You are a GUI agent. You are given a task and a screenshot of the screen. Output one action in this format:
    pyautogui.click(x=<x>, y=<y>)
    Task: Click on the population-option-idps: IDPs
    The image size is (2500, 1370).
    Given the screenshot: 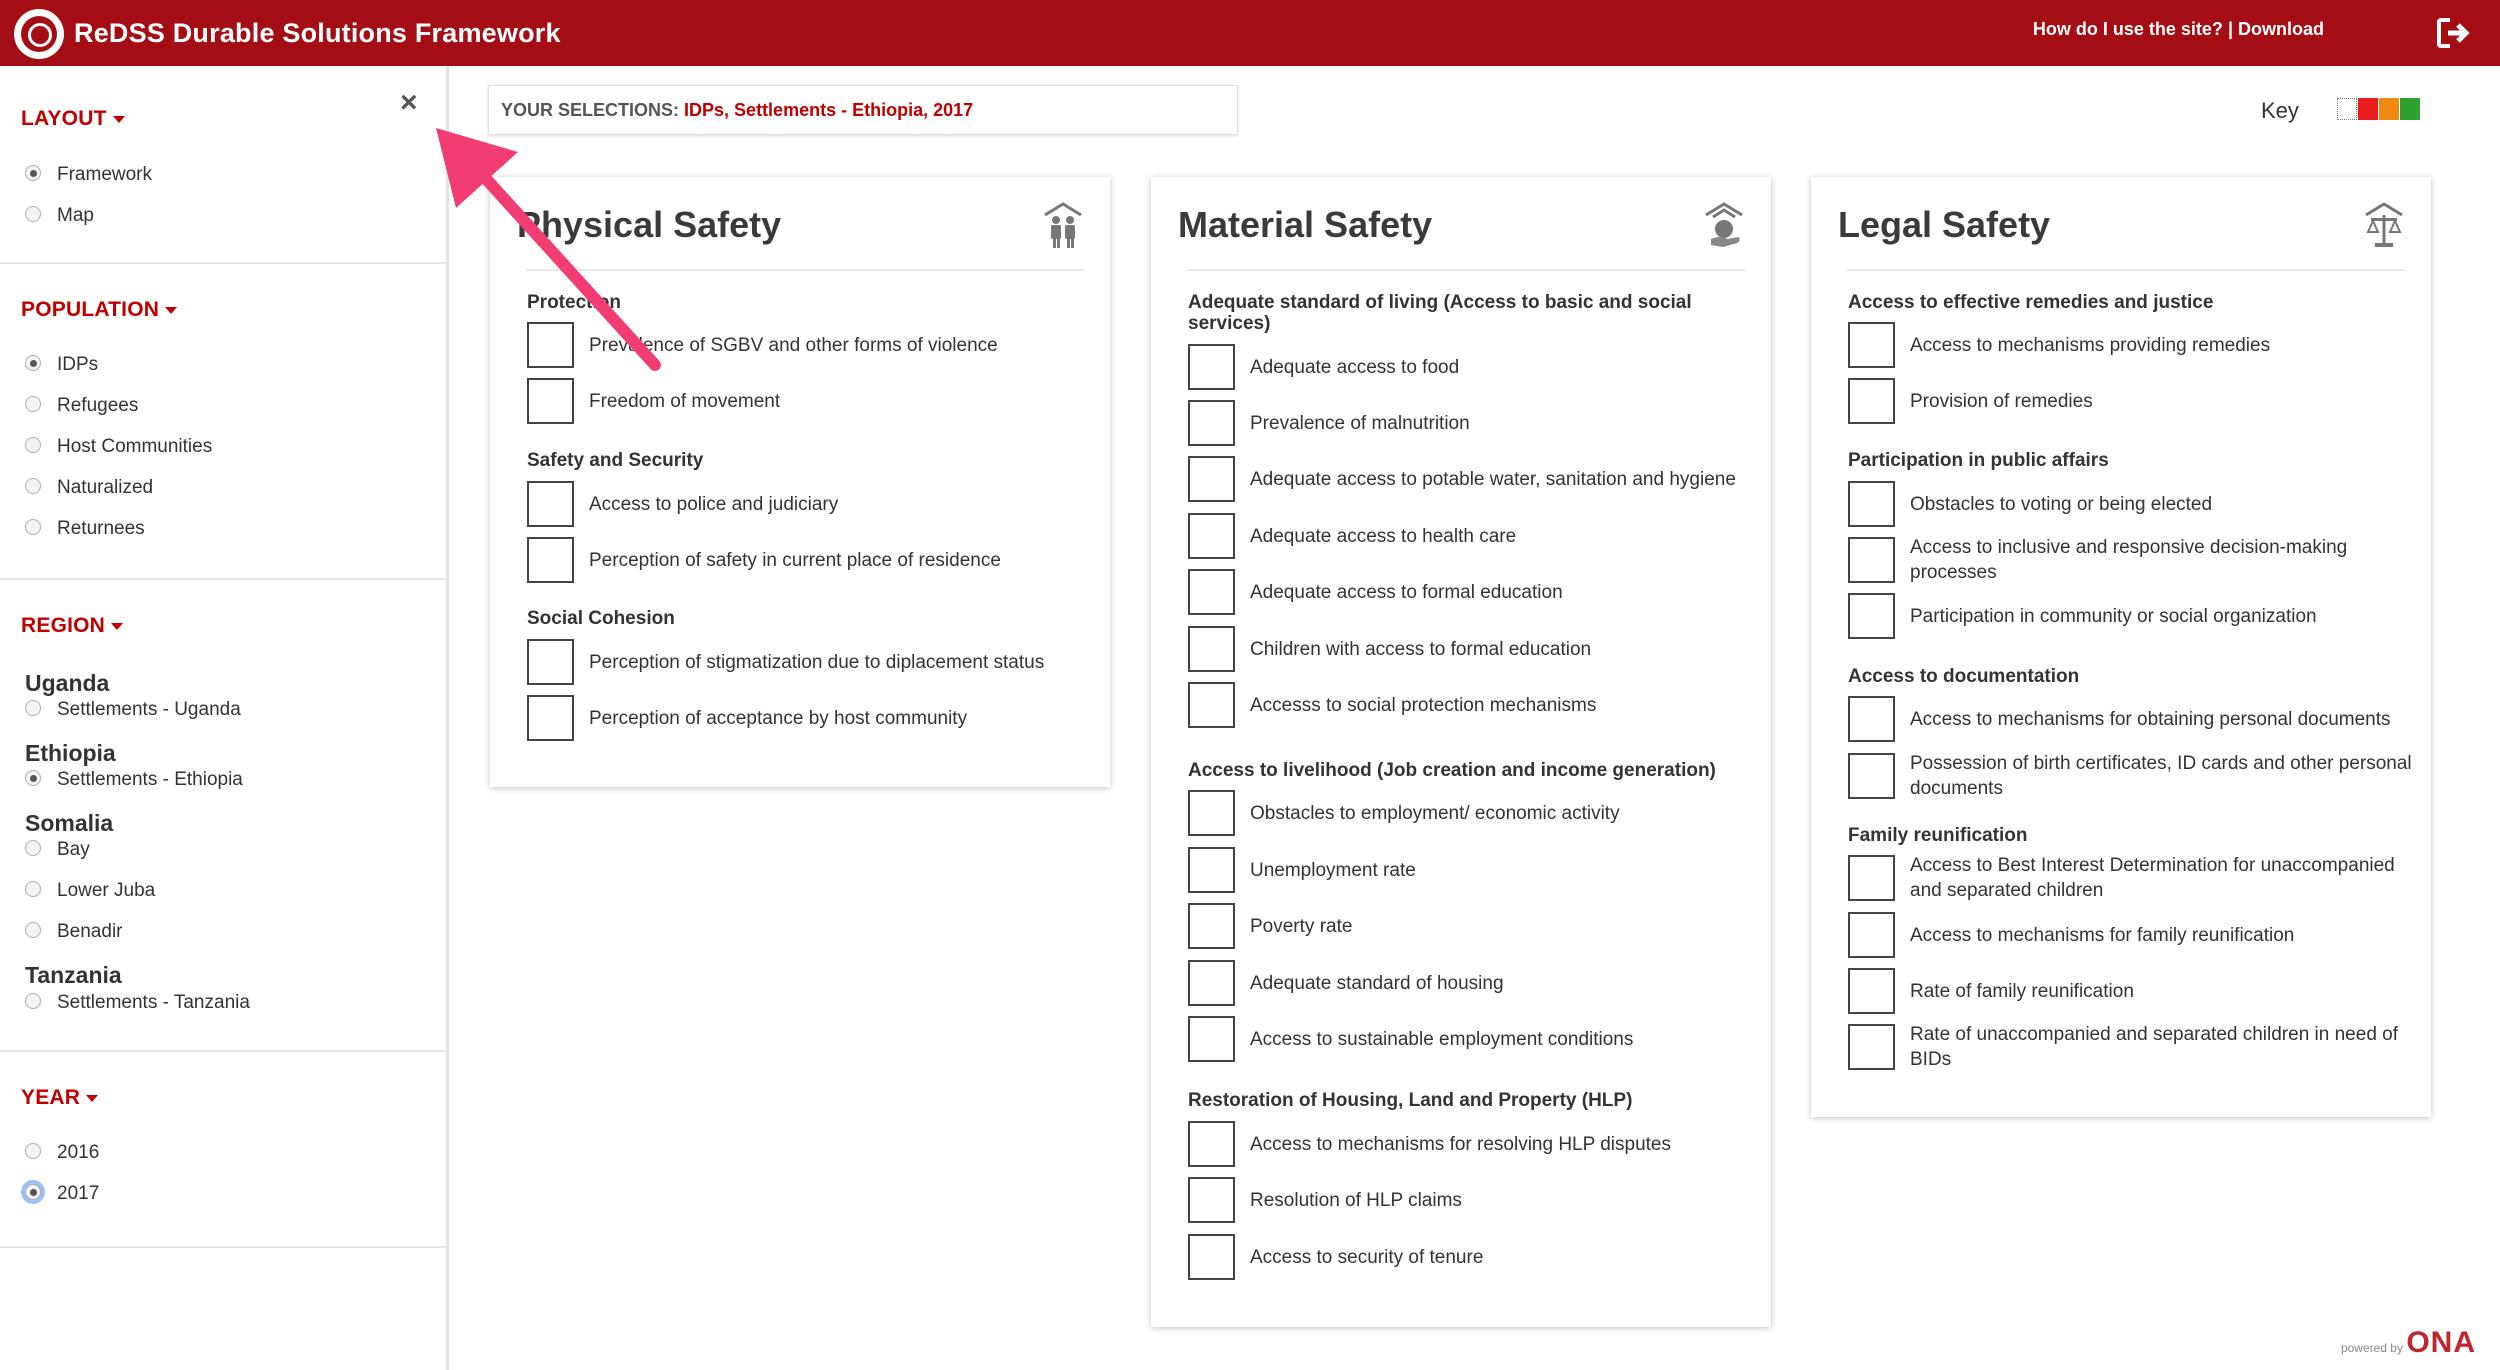 What is the action you would take?
    pyautogui.click(x=61, y=365)
    